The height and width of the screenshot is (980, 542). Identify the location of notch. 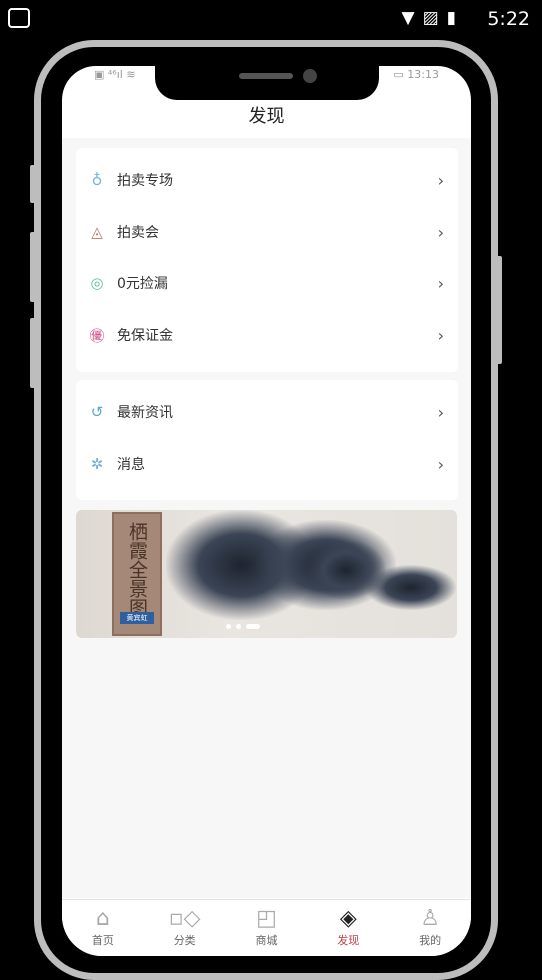
(267, 83).